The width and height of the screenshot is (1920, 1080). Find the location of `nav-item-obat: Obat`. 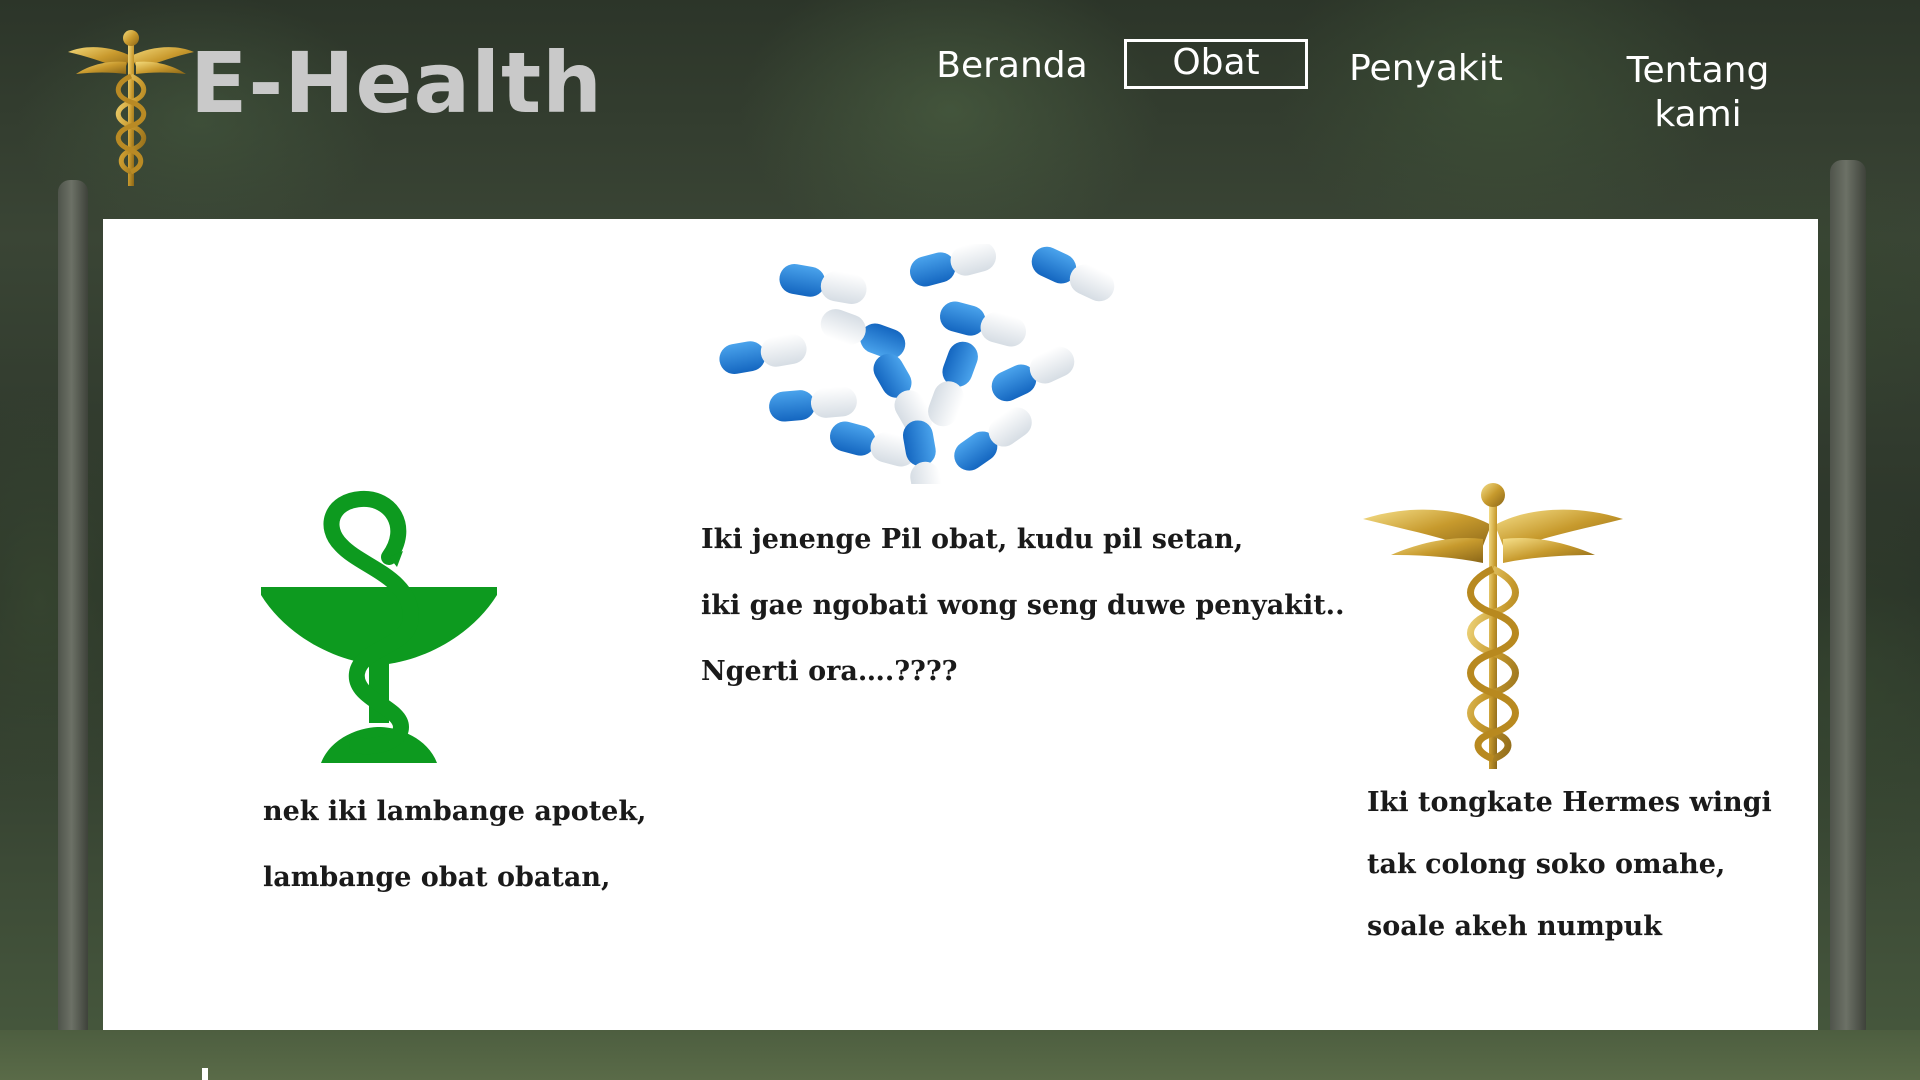

nav-item-obat: Obat is located at coordinates (1216, 64).